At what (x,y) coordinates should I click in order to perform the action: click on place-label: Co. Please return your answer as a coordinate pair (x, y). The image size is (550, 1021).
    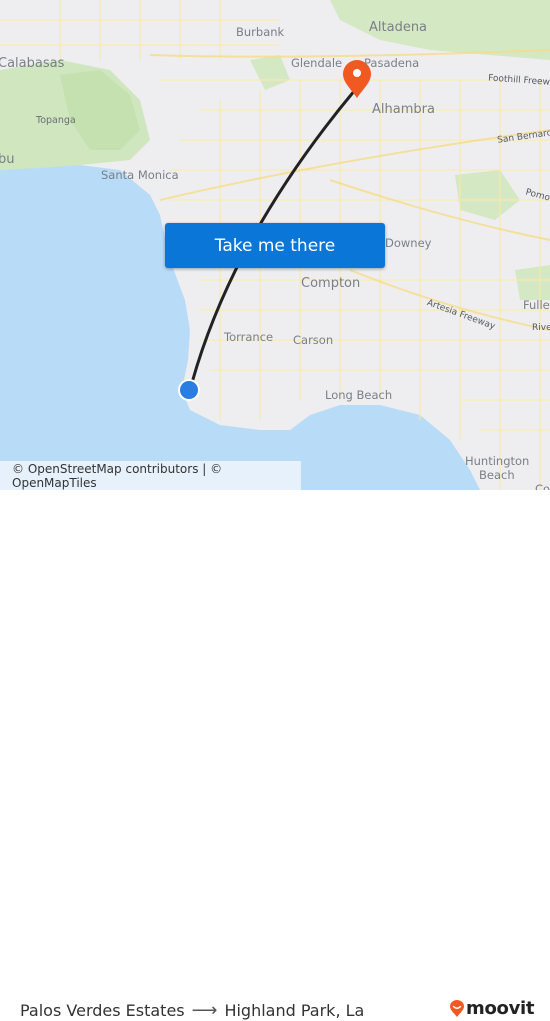
    Looking at the image, I should click on (542, 486).